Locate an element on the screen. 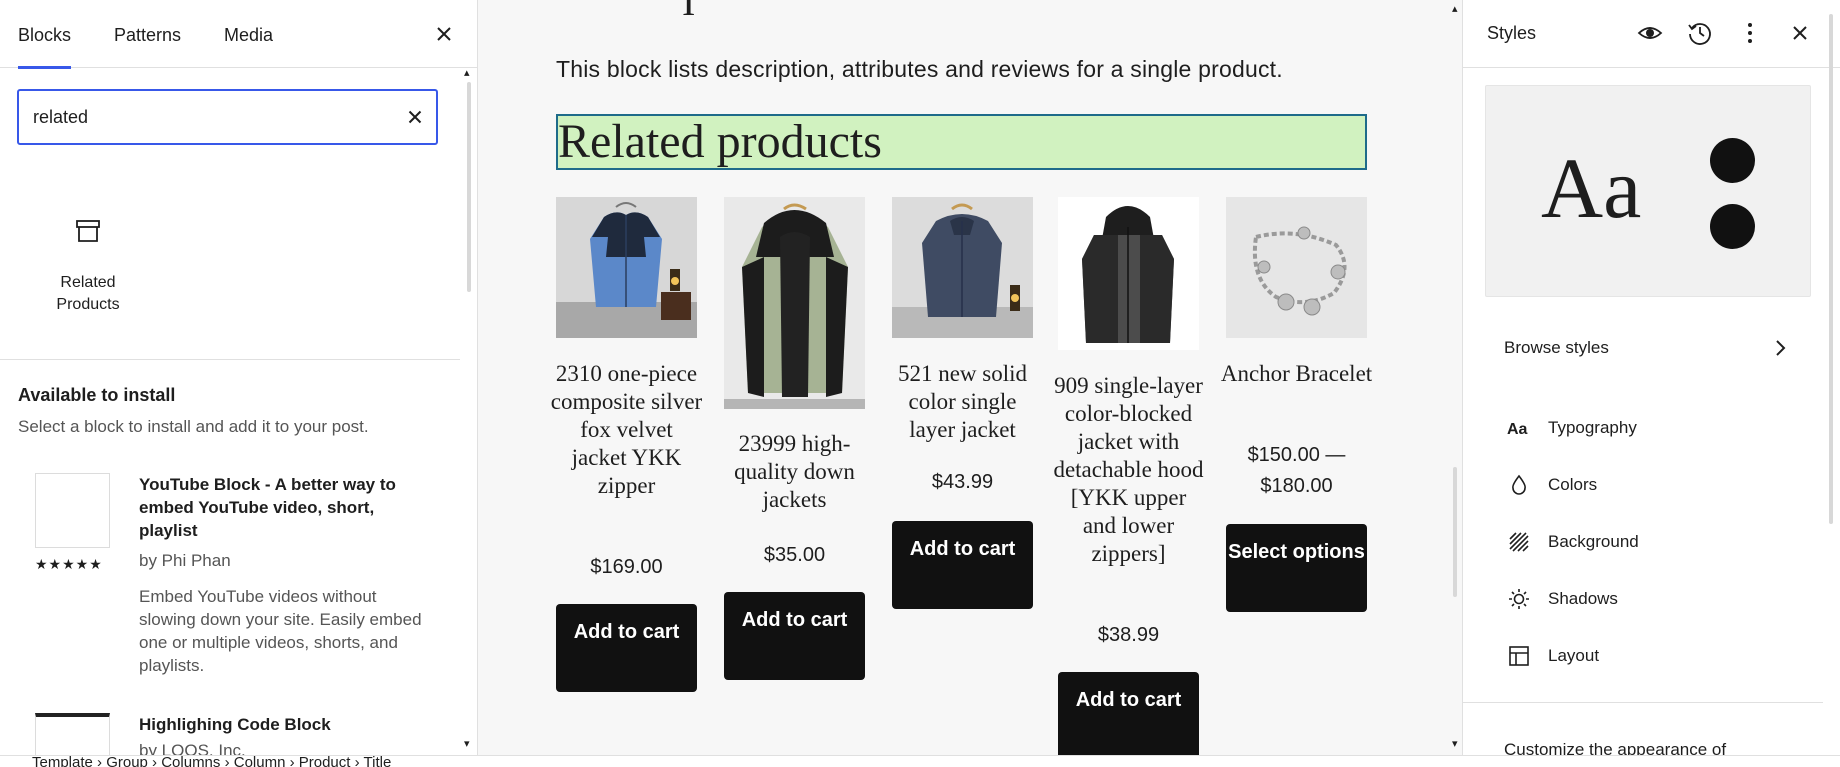 The width and height of the screenshot is (1840, 767). nav-label: Layout is located at coordinates (1574, 655).